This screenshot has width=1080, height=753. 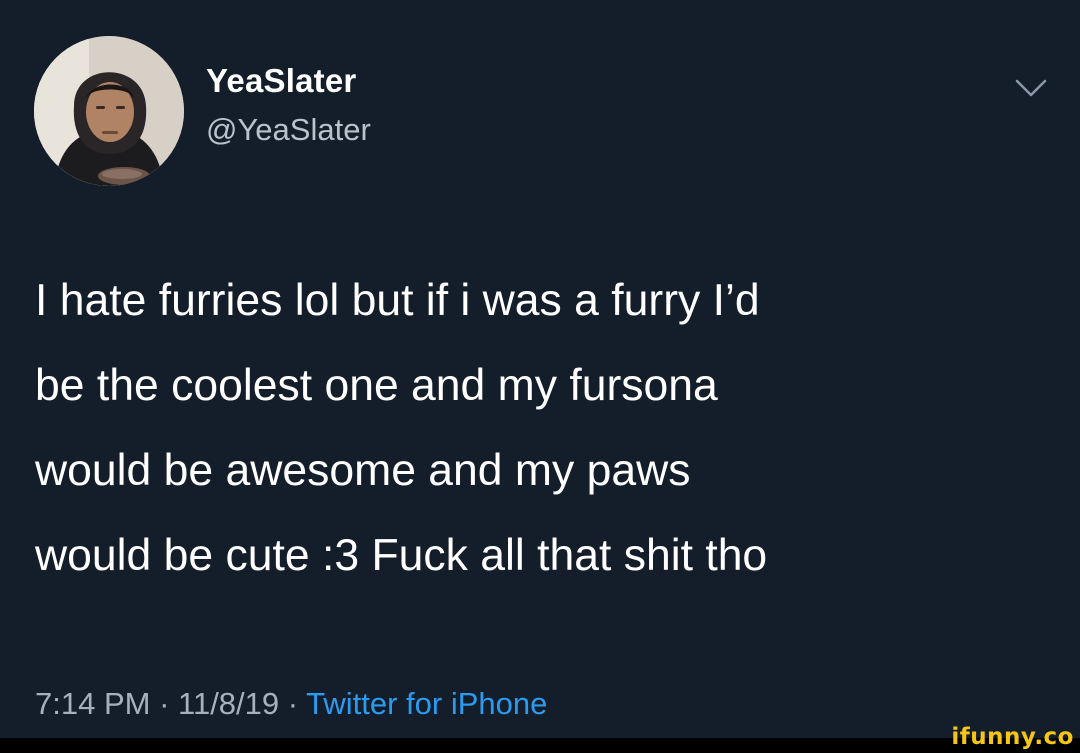 What do you see at coordinates (281, 81) in the screenshot?
I see `display-name: YeaSlater` at bounding box center [281, 81].